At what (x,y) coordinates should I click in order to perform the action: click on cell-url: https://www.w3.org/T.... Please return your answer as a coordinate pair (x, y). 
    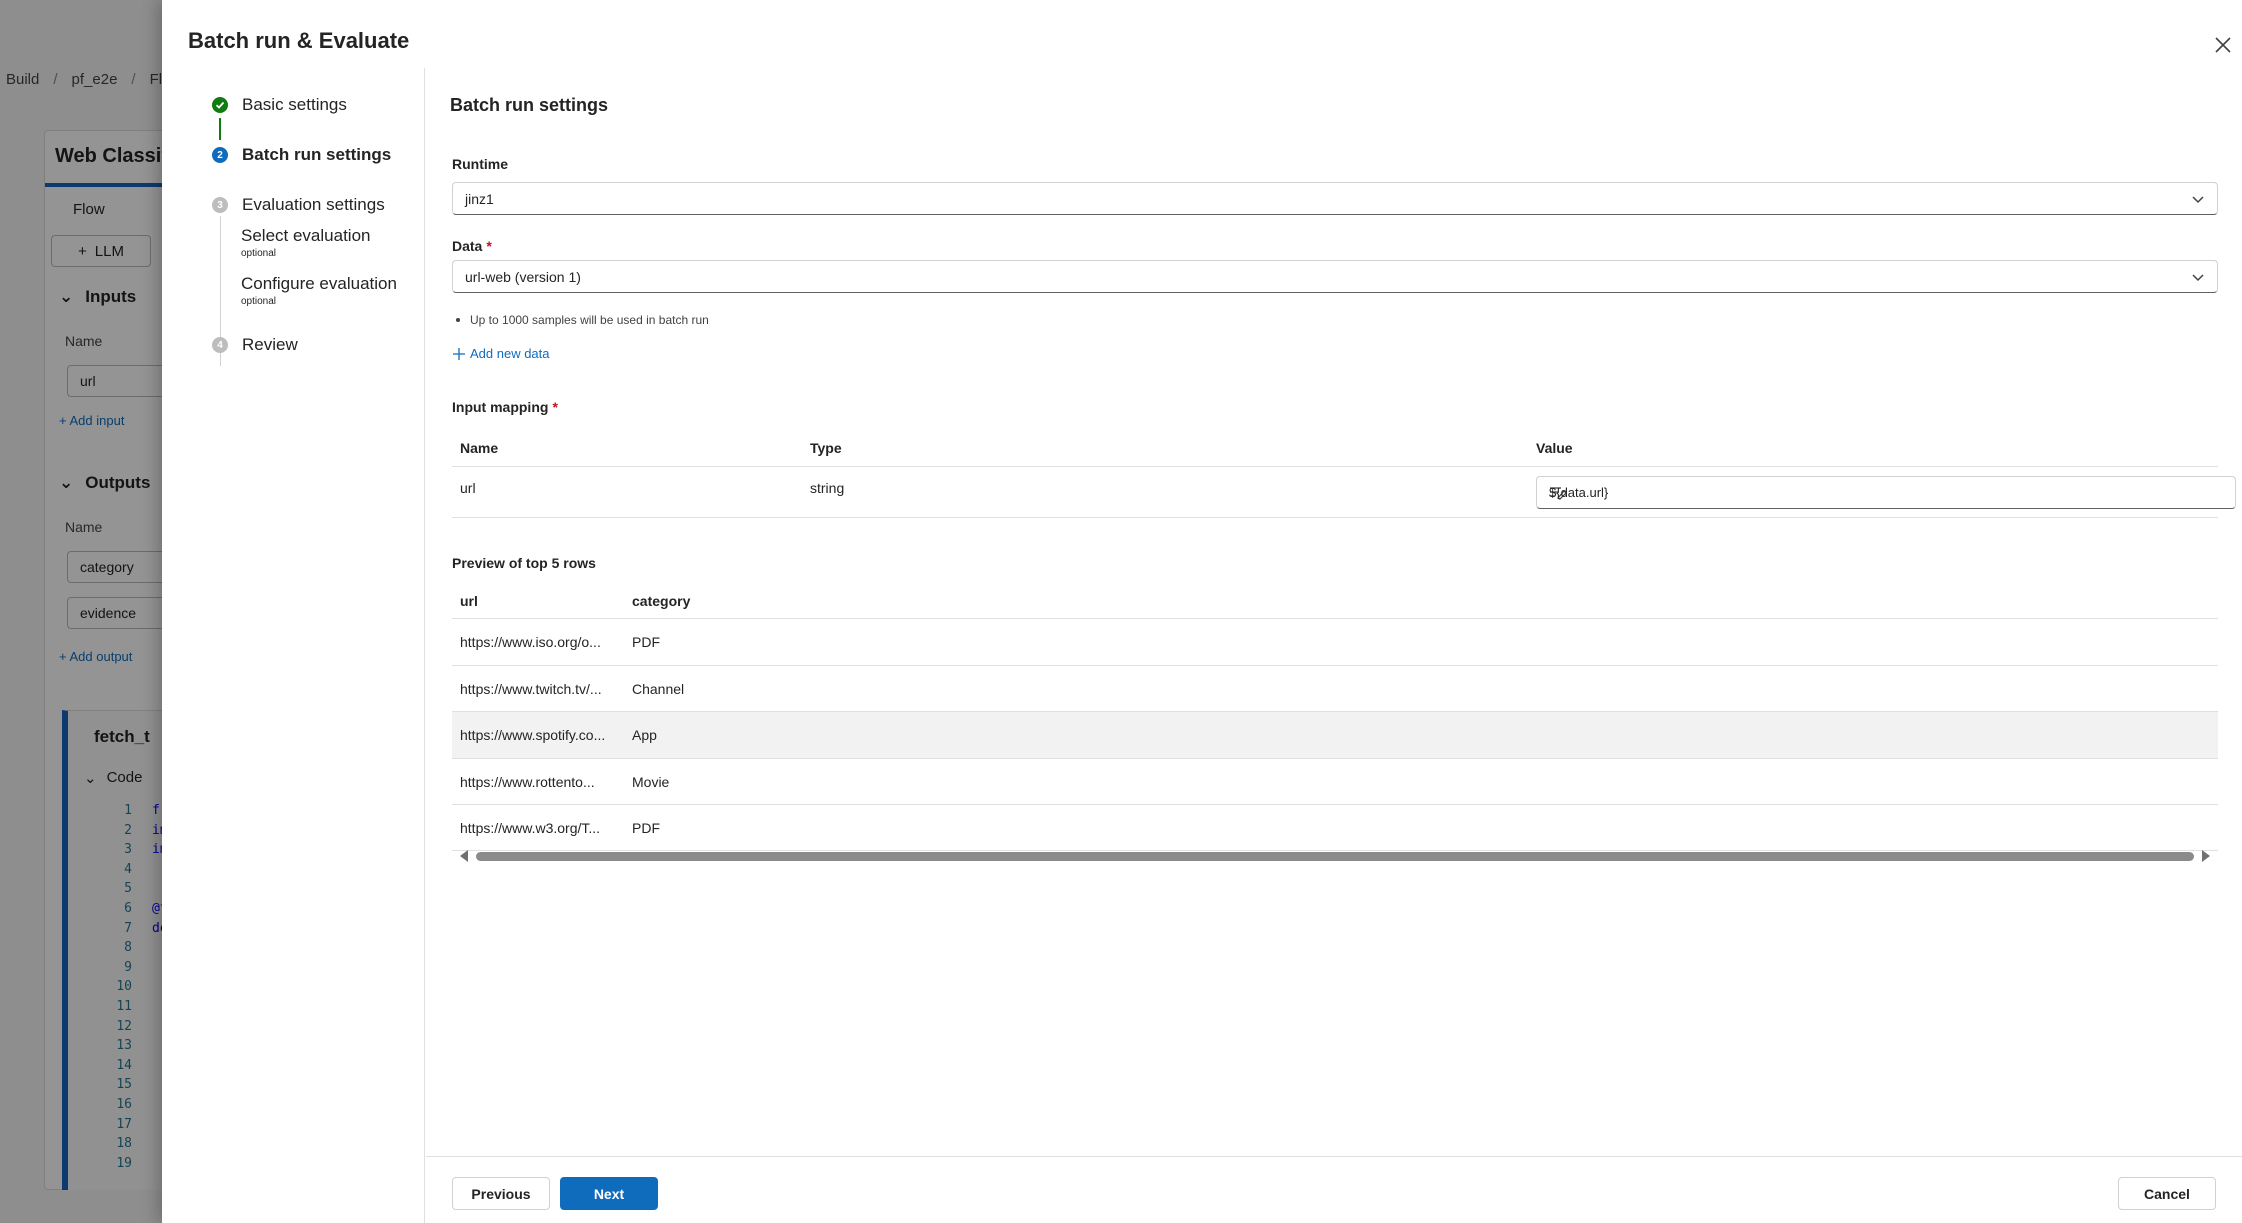
    Looking at the image, I should click on (530, 828).